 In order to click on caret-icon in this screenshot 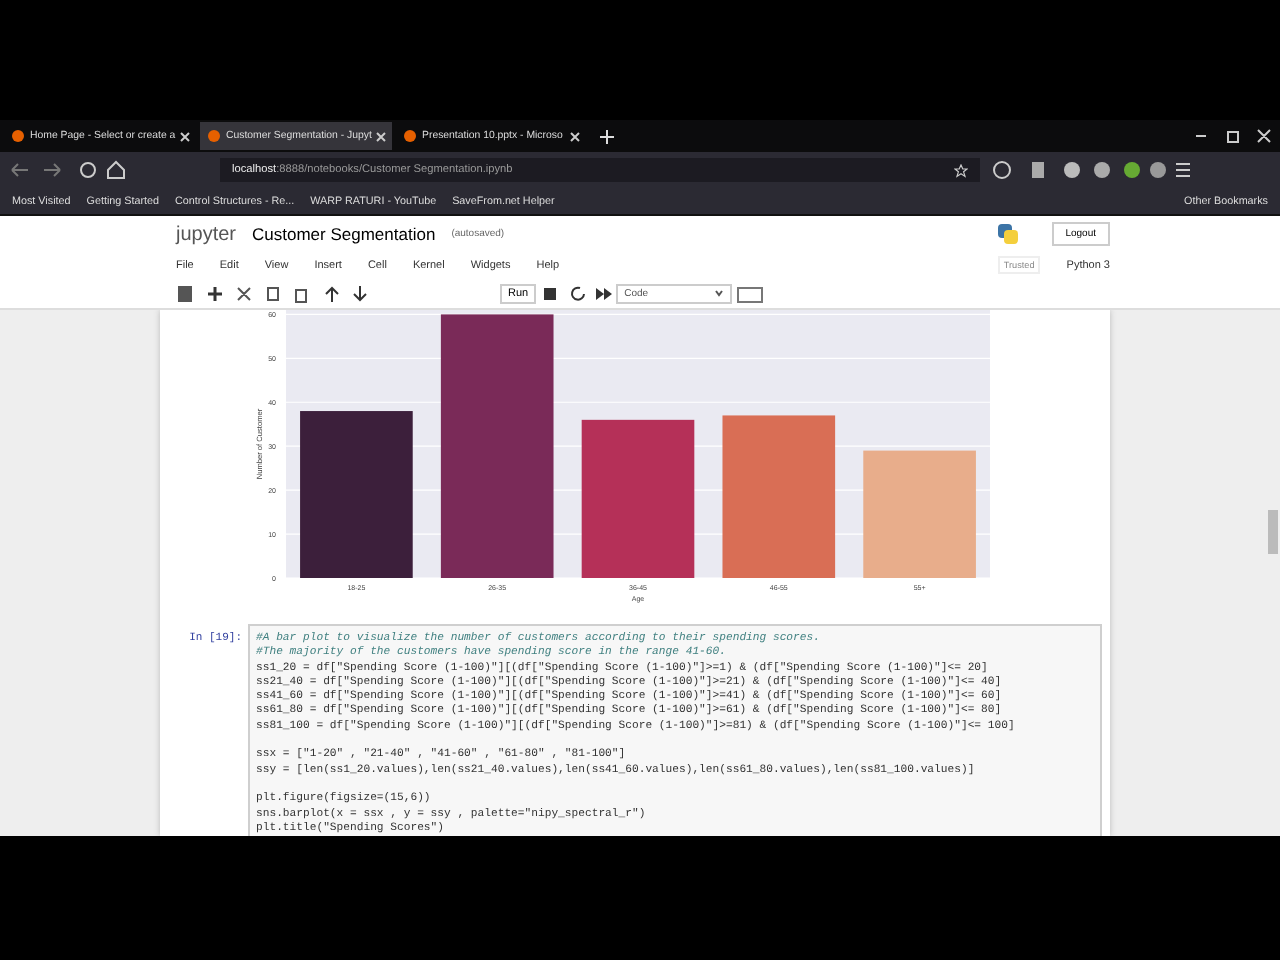, I will do `click(719, 292)`.